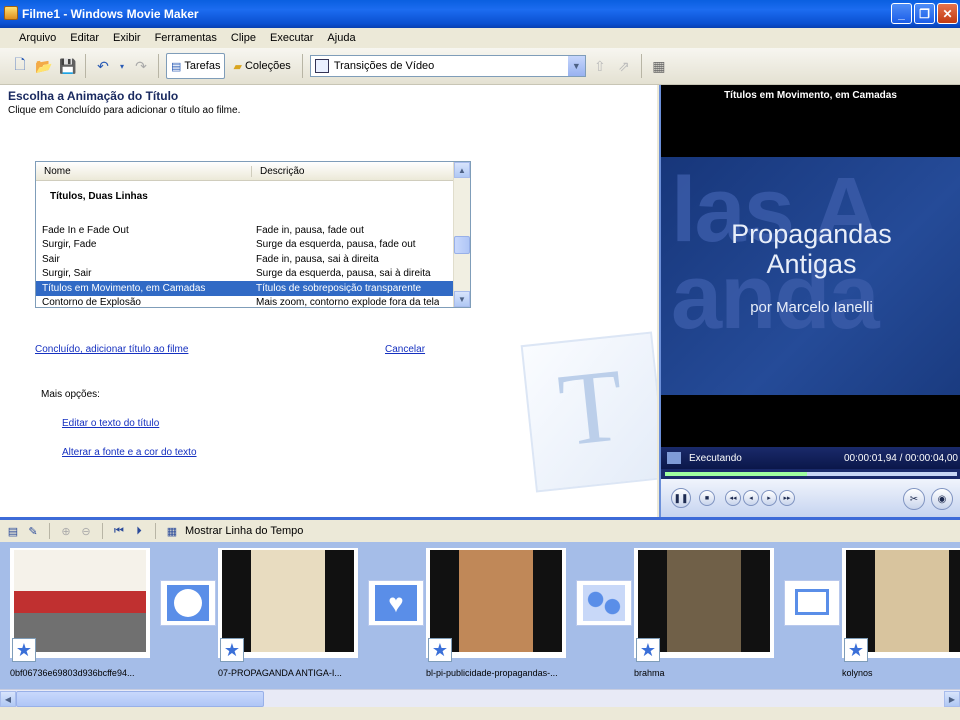 This screenshot has height=720, width=960. What do you see at coordinates (857, 673) in the screenshot?
I see `clip-label: kolynos` at bounding box center [857, 673].